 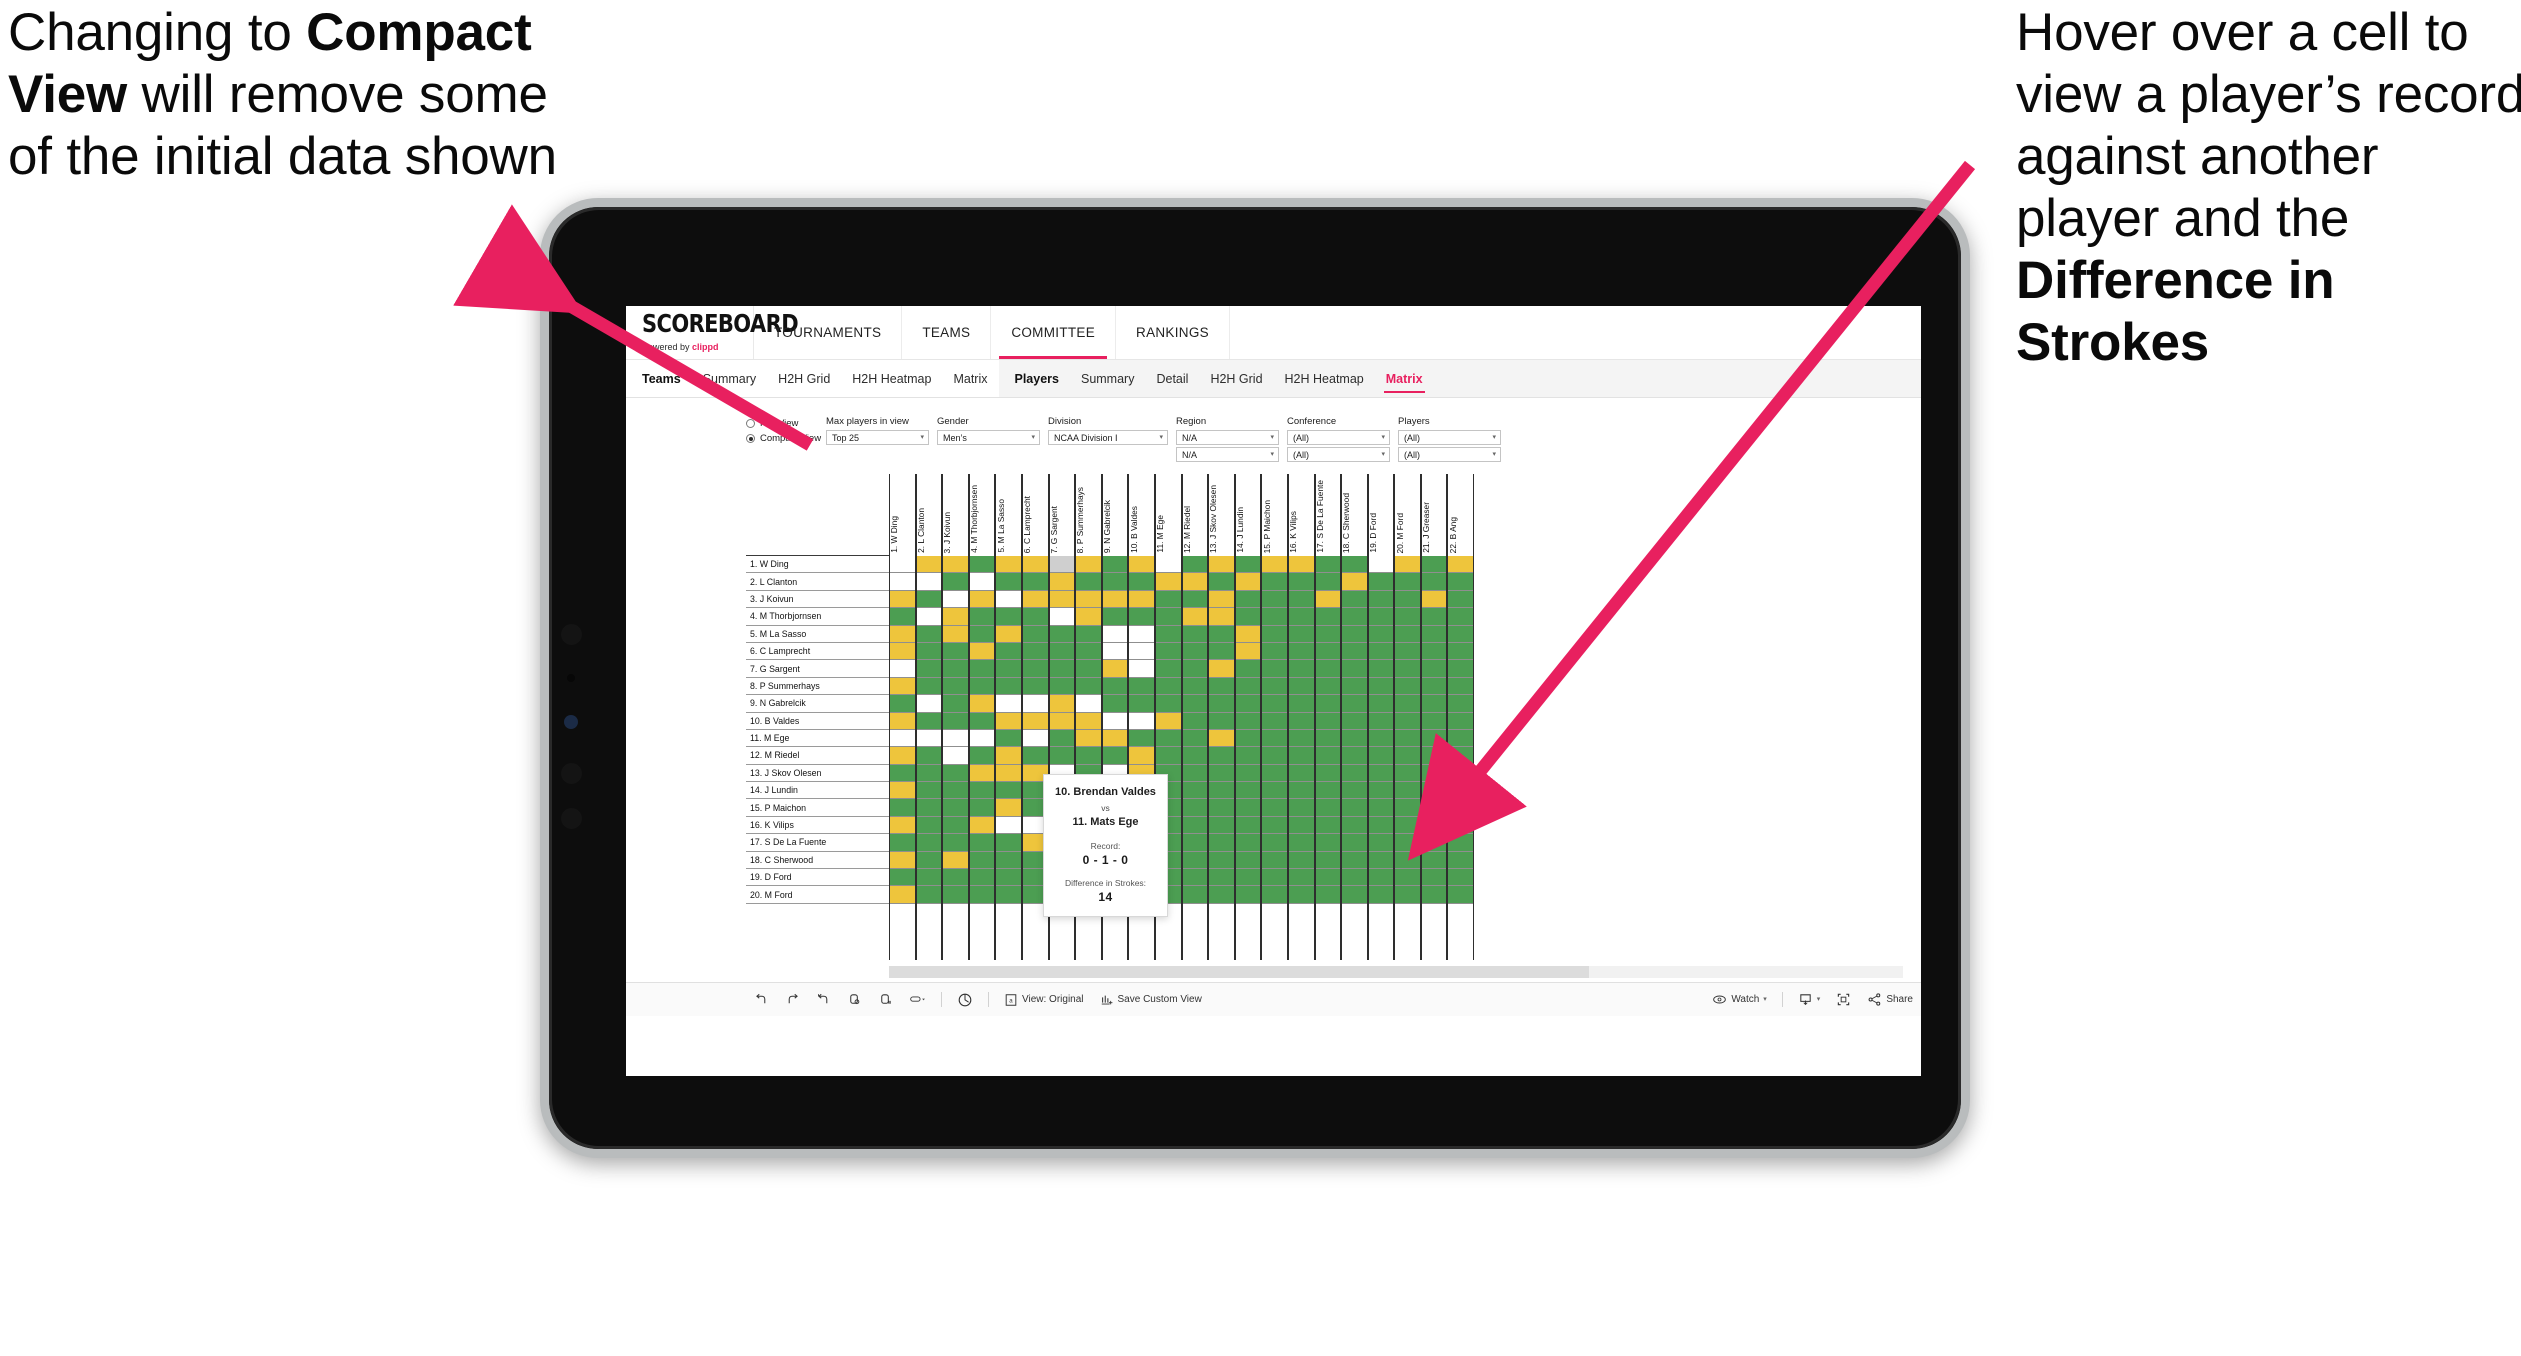 I want to click on scrollbar-thumb, so click(x=1239, y=971).